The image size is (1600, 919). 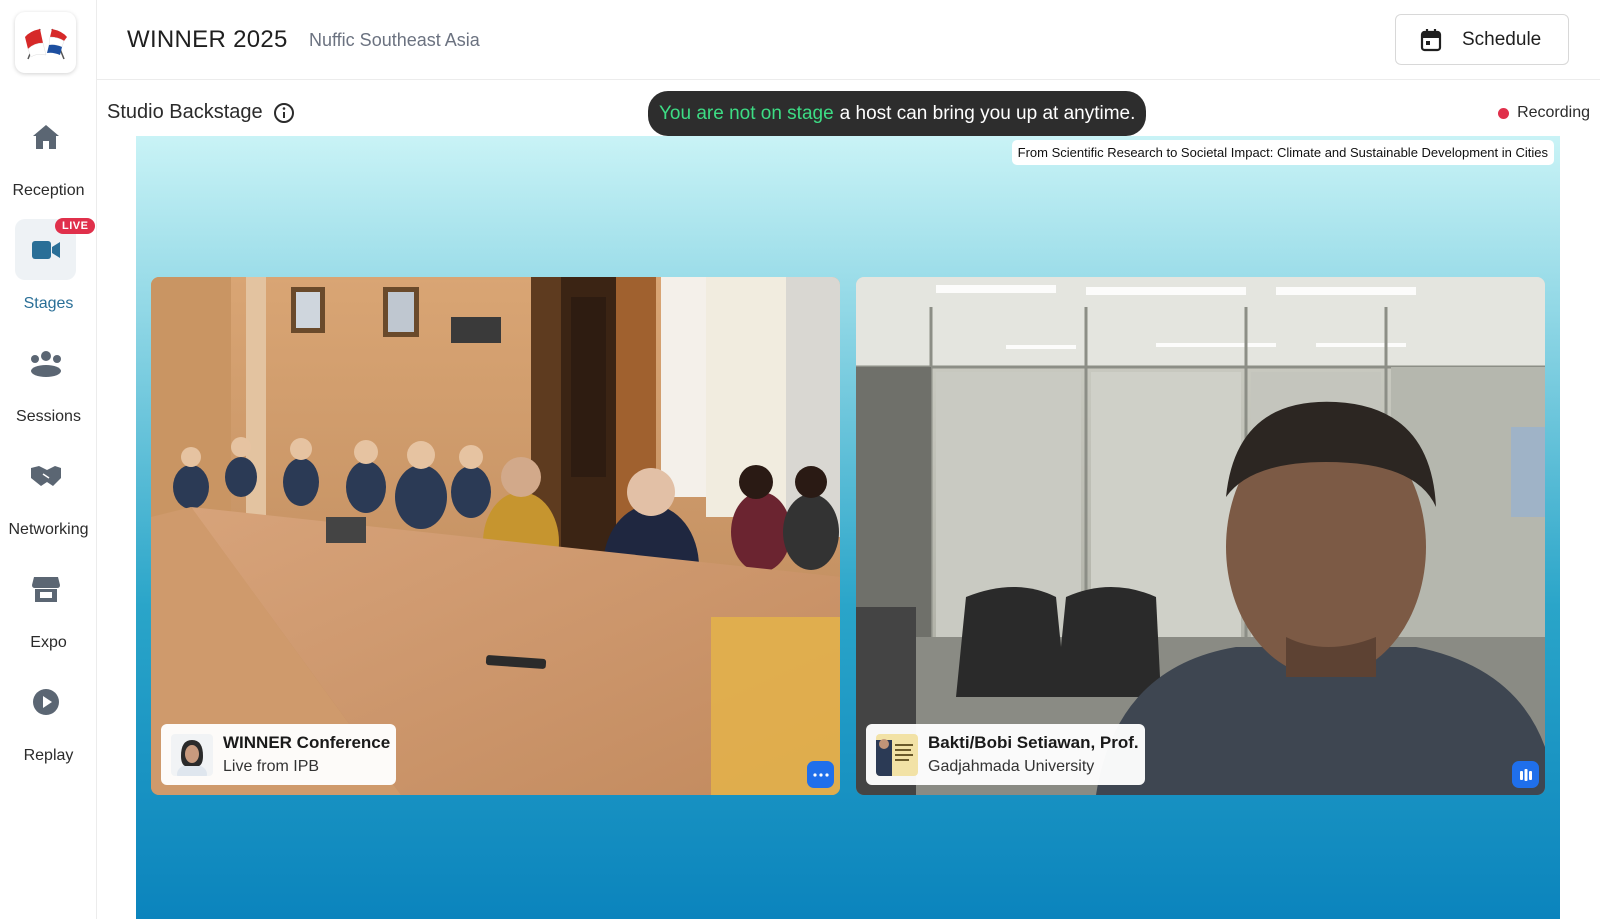 I want to click on handshake-icon, so click(x=45, y=475).